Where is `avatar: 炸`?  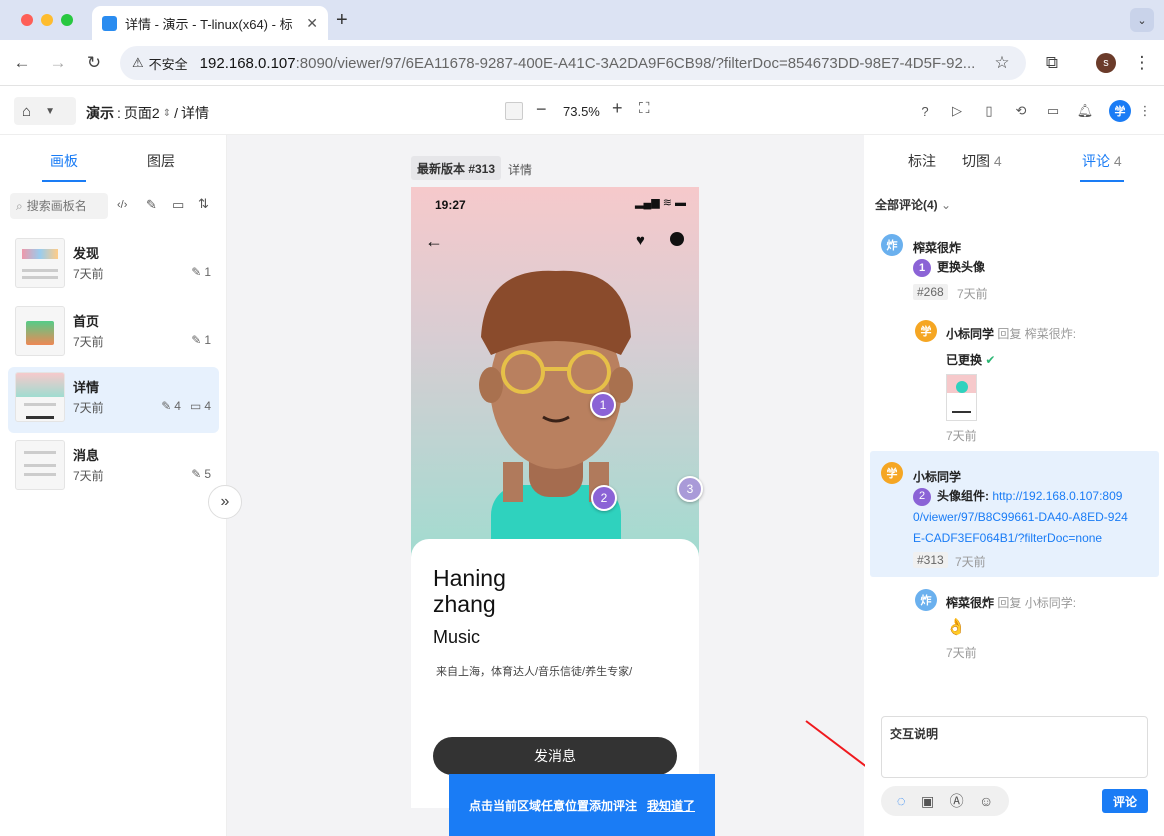 avatar: 炸 is located at coordinates (892, 245).